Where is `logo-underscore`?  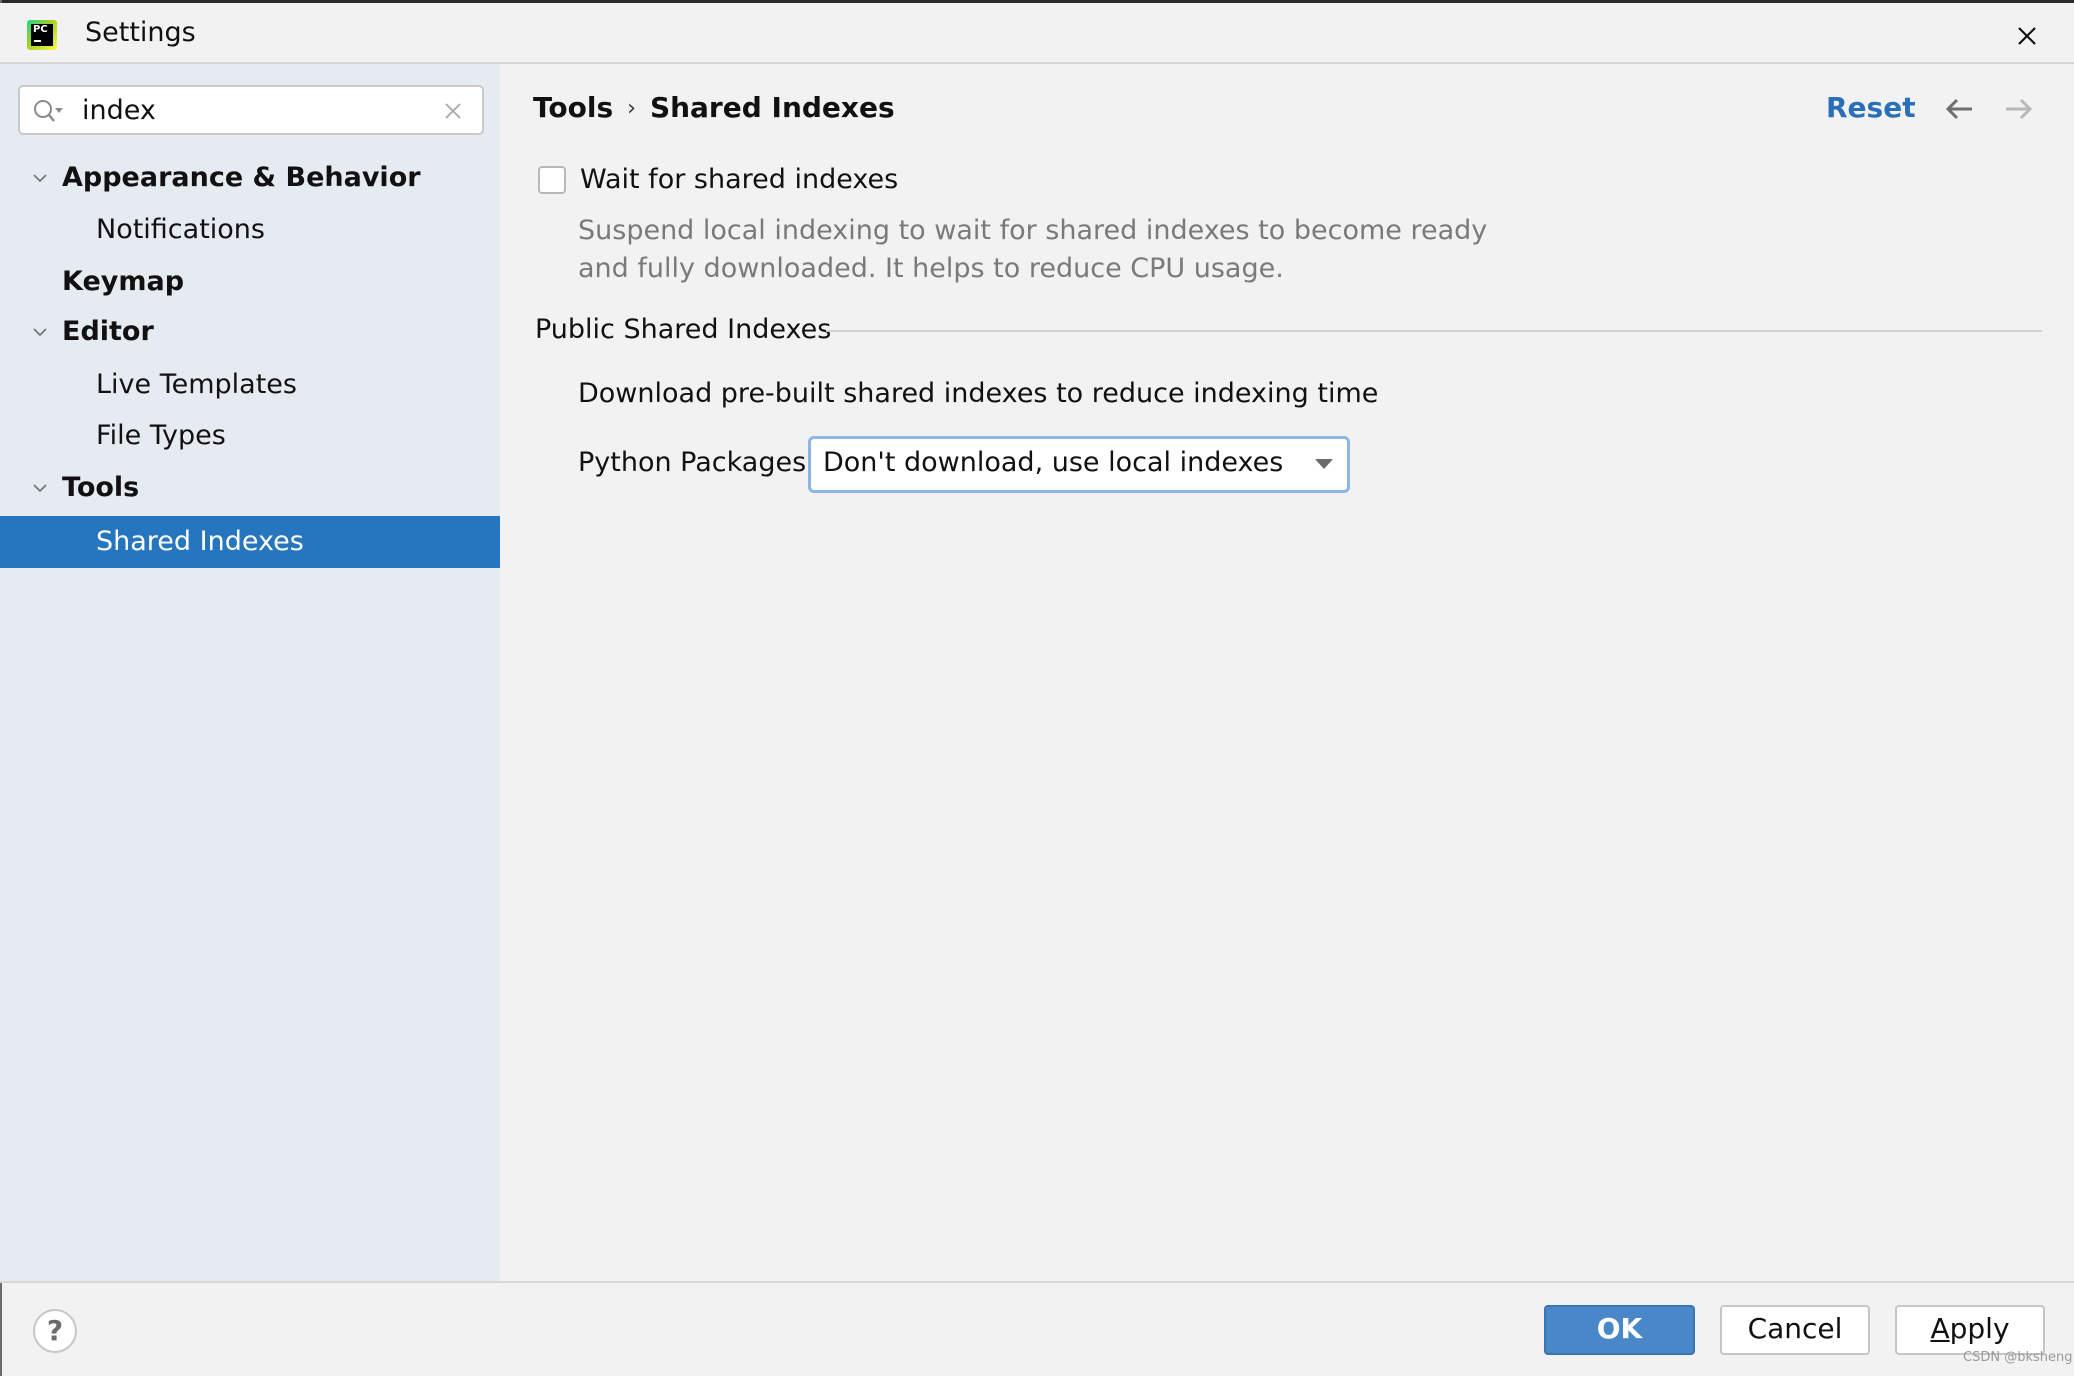
logo-underscore is located at coordinates (37, 41).